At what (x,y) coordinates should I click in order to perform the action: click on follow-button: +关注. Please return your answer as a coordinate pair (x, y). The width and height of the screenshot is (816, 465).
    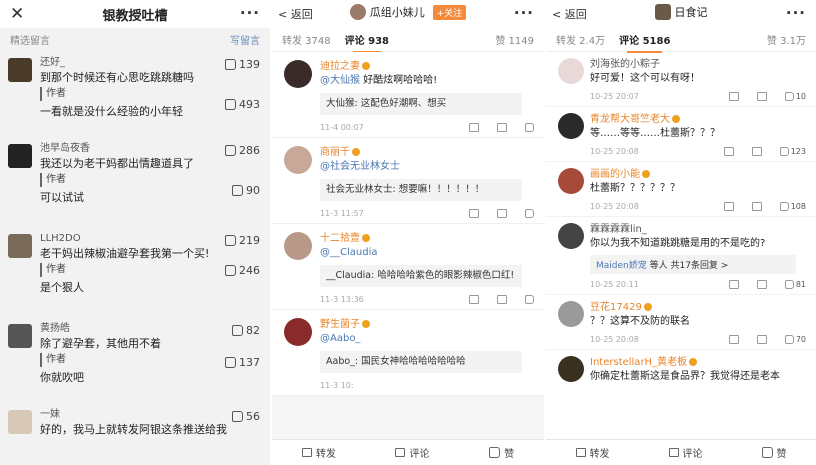
    Looking at the image, I should click on (449, 12).